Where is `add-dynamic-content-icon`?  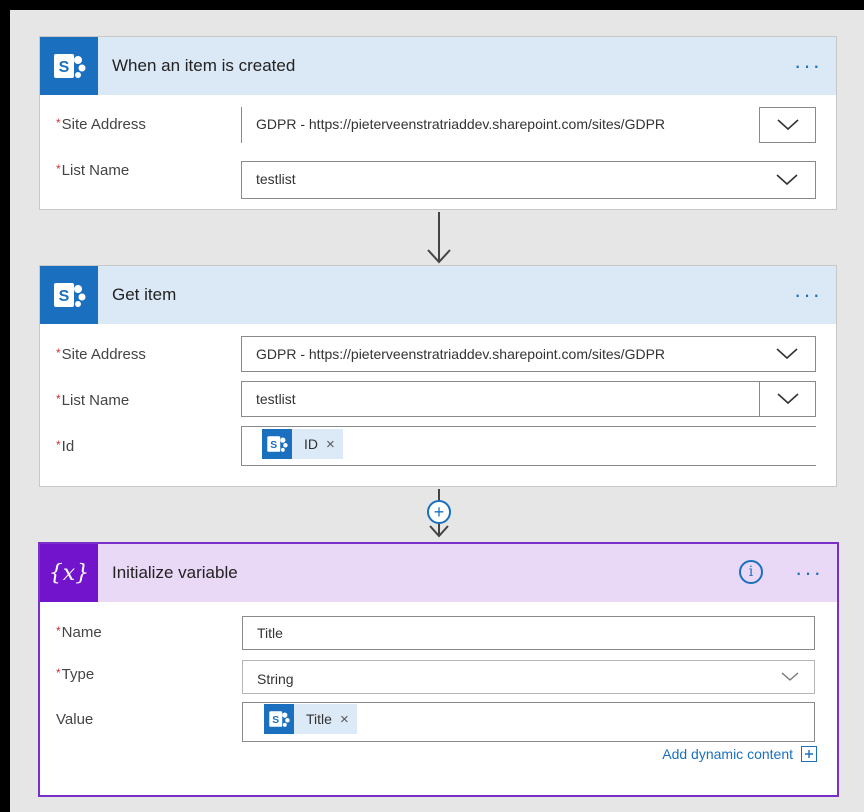
add-dynamic-content-icon is located at coordinates (809, 754).